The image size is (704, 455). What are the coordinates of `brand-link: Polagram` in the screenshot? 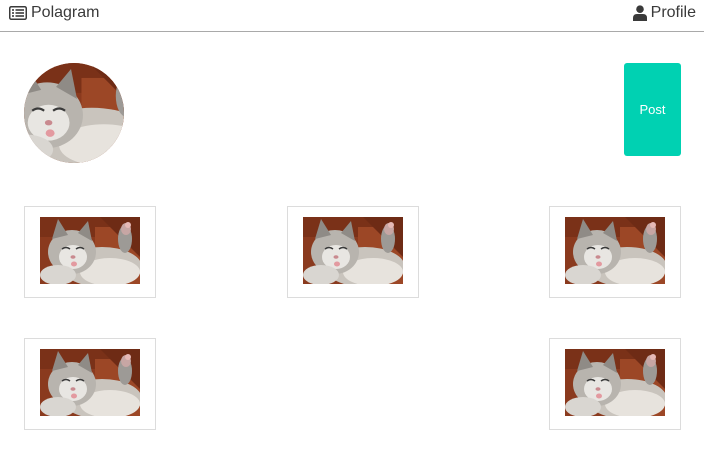 It's located at (54, 13).